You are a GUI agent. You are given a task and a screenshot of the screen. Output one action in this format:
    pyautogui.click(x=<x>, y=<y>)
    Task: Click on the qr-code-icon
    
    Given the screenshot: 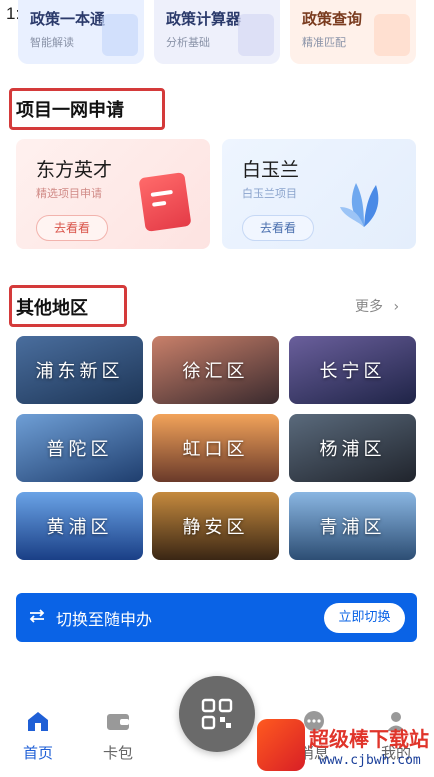 What is the action you would take?
    pyautogui.click(x=217, y=714)
    